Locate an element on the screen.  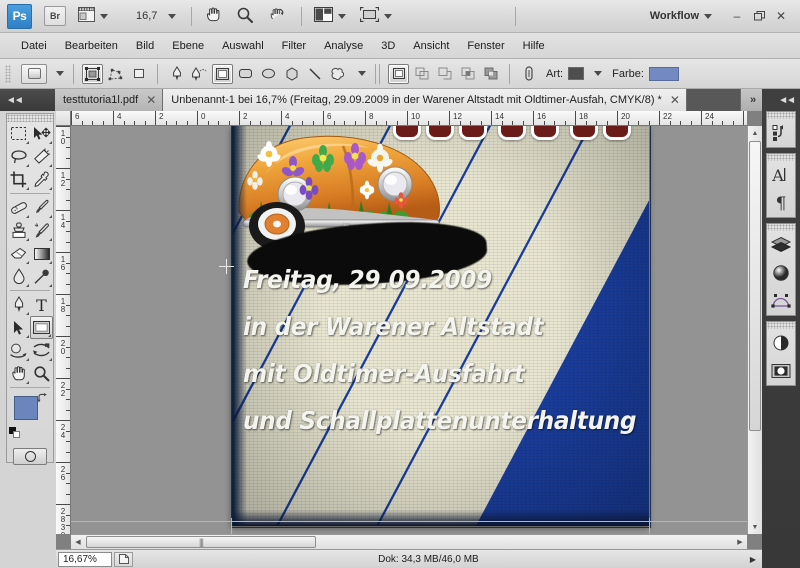
minimize-button: – is located at coordinates (737, 16).